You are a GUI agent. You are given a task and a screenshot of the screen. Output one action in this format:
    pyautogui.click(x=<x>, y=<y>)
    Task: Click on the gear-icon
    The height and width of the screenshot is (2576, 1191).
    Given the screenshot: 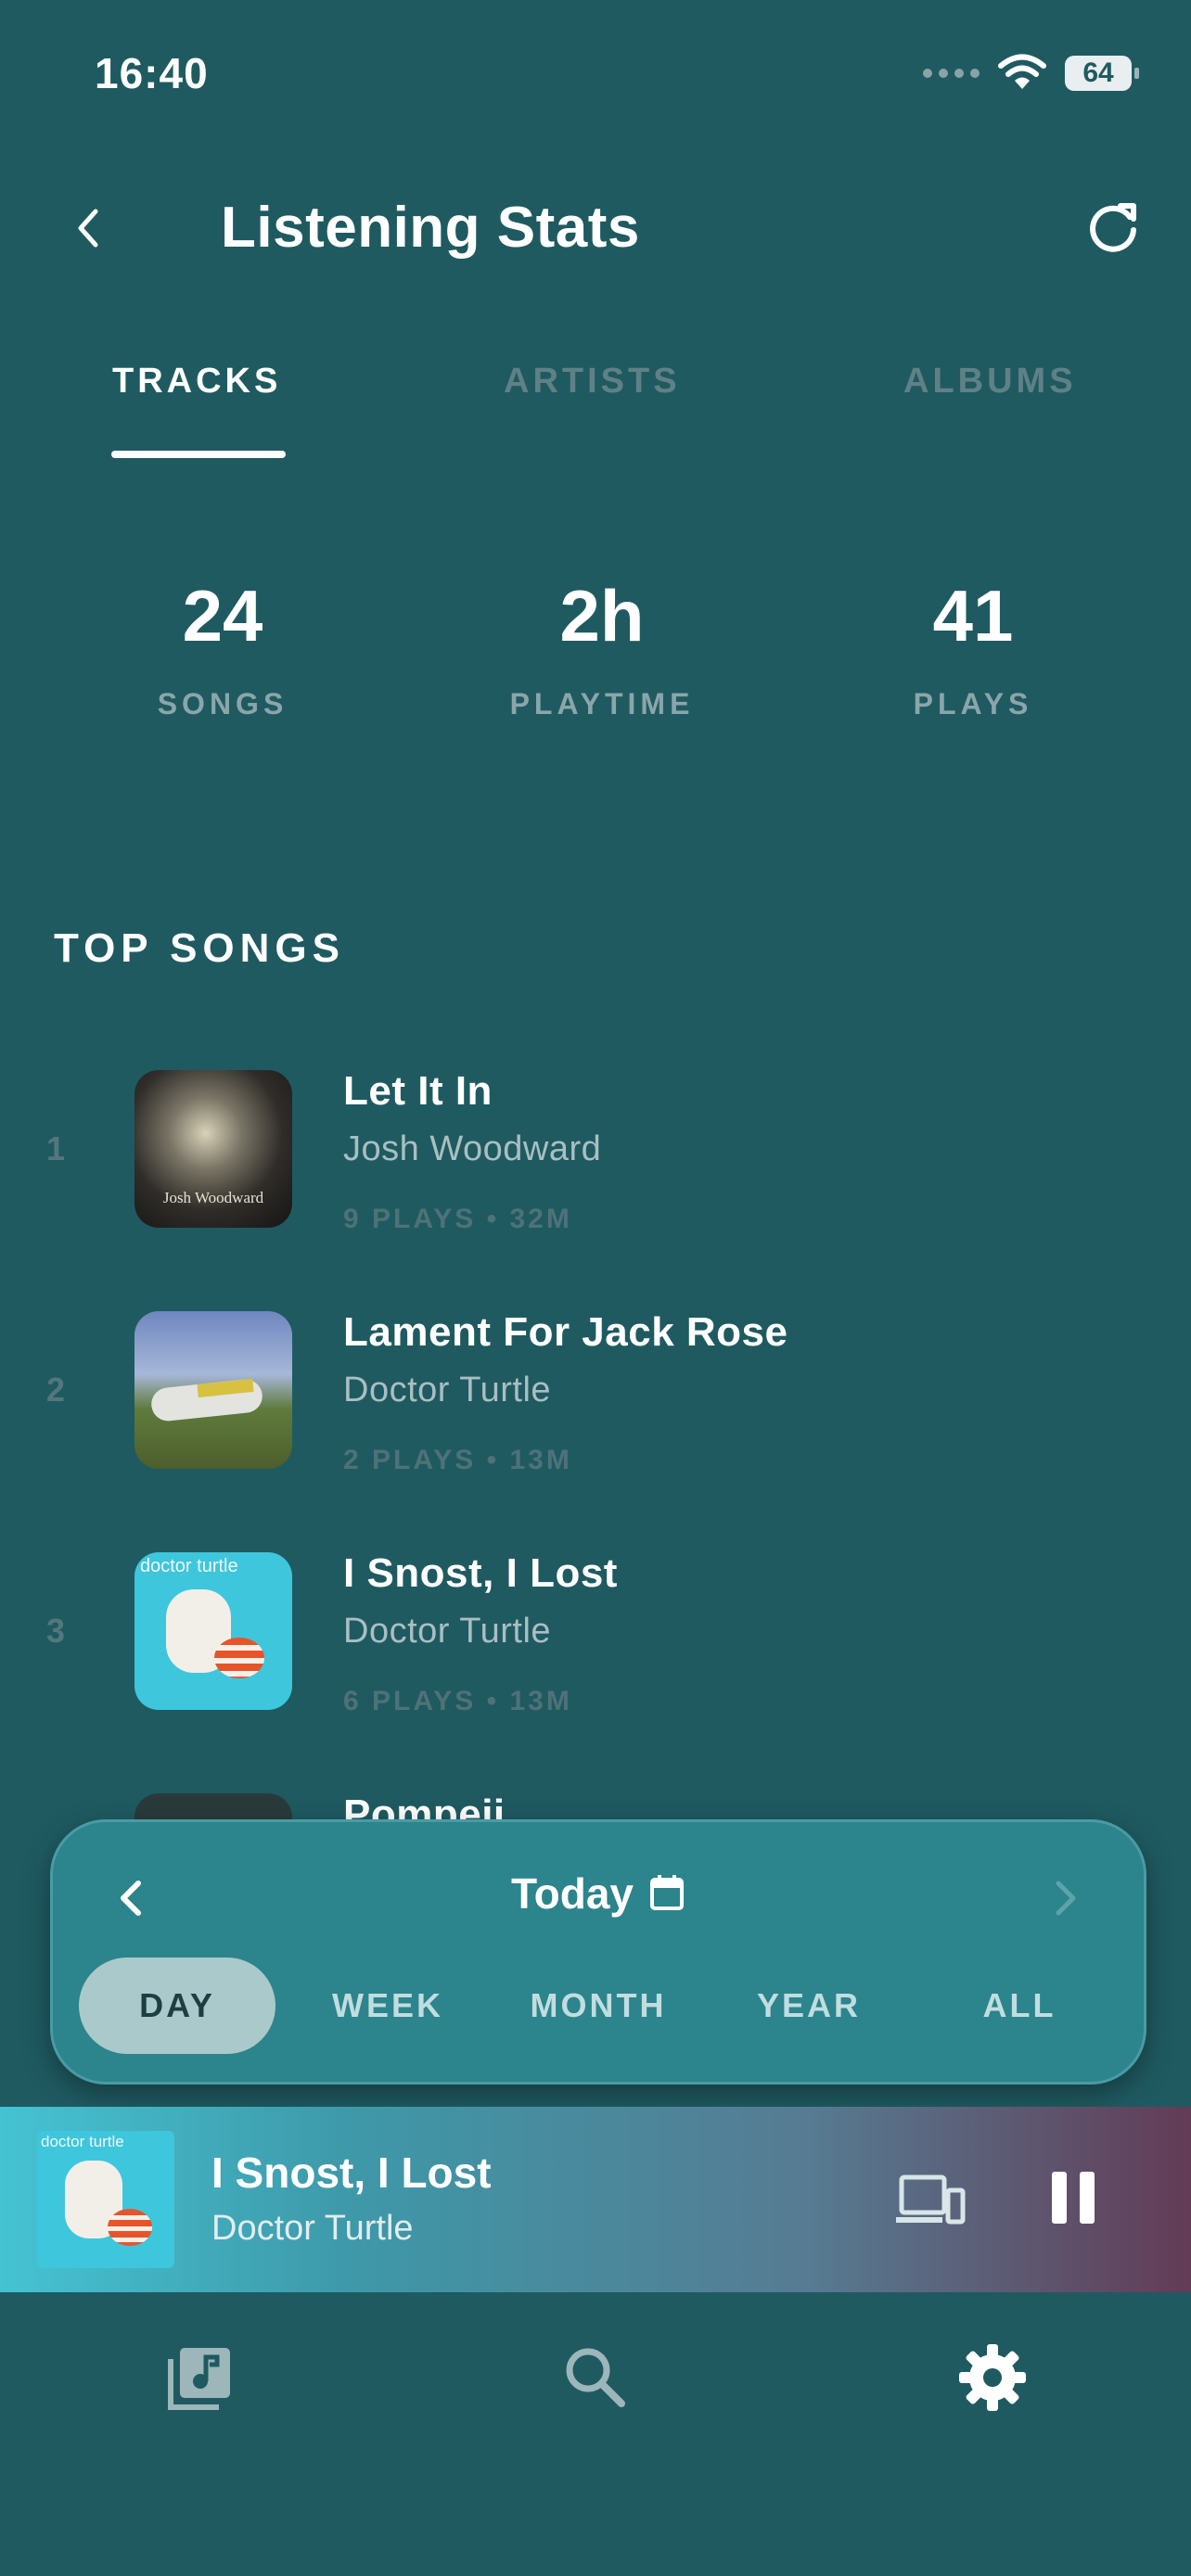 What is the action you would take?
    pyautogui.click(x=992, y=2378)
    